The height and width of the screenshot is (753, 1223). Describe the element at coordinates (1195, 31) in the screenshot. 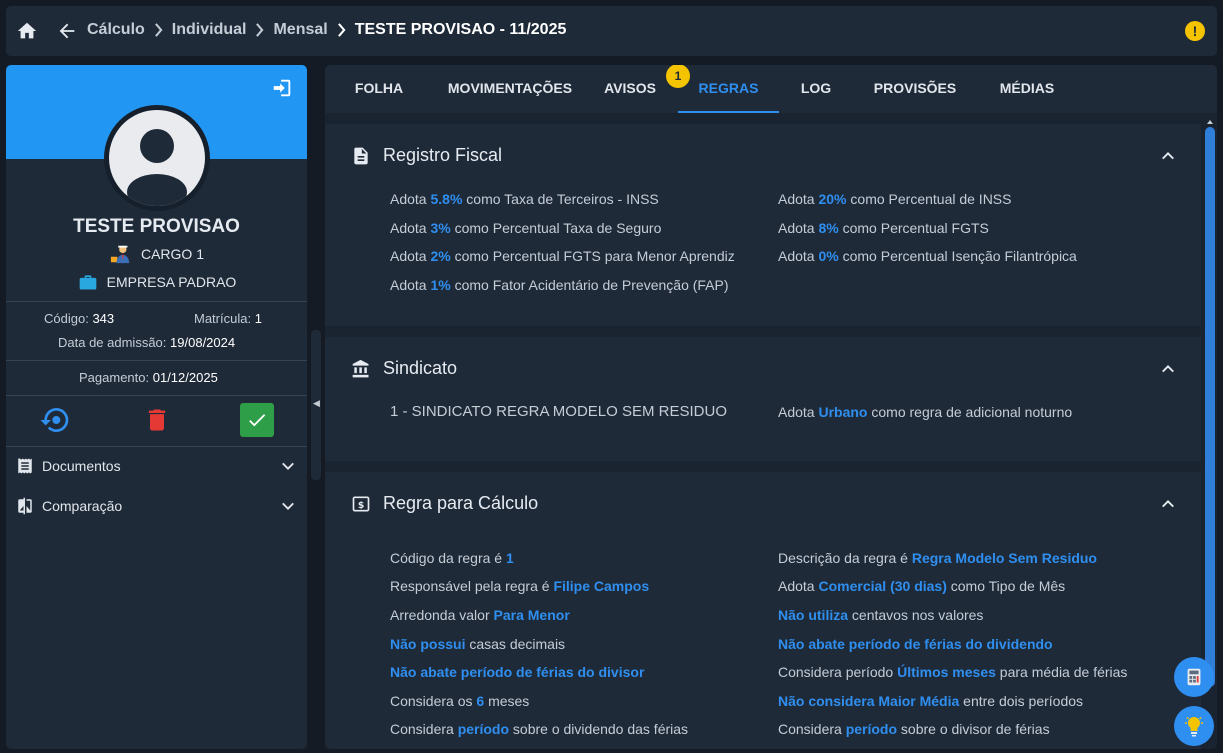

I see `alert-icon: !` at that location.